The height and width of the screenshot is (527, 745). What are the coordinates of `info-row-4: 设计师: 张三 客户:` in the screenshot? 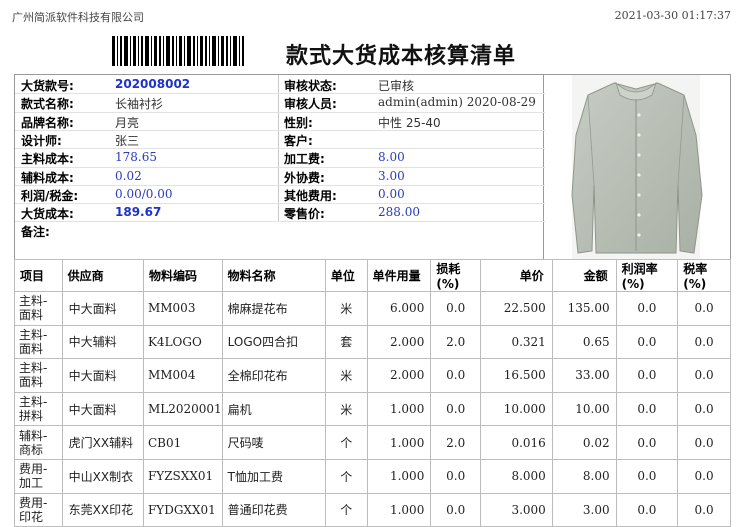 It's located at (280, 139).